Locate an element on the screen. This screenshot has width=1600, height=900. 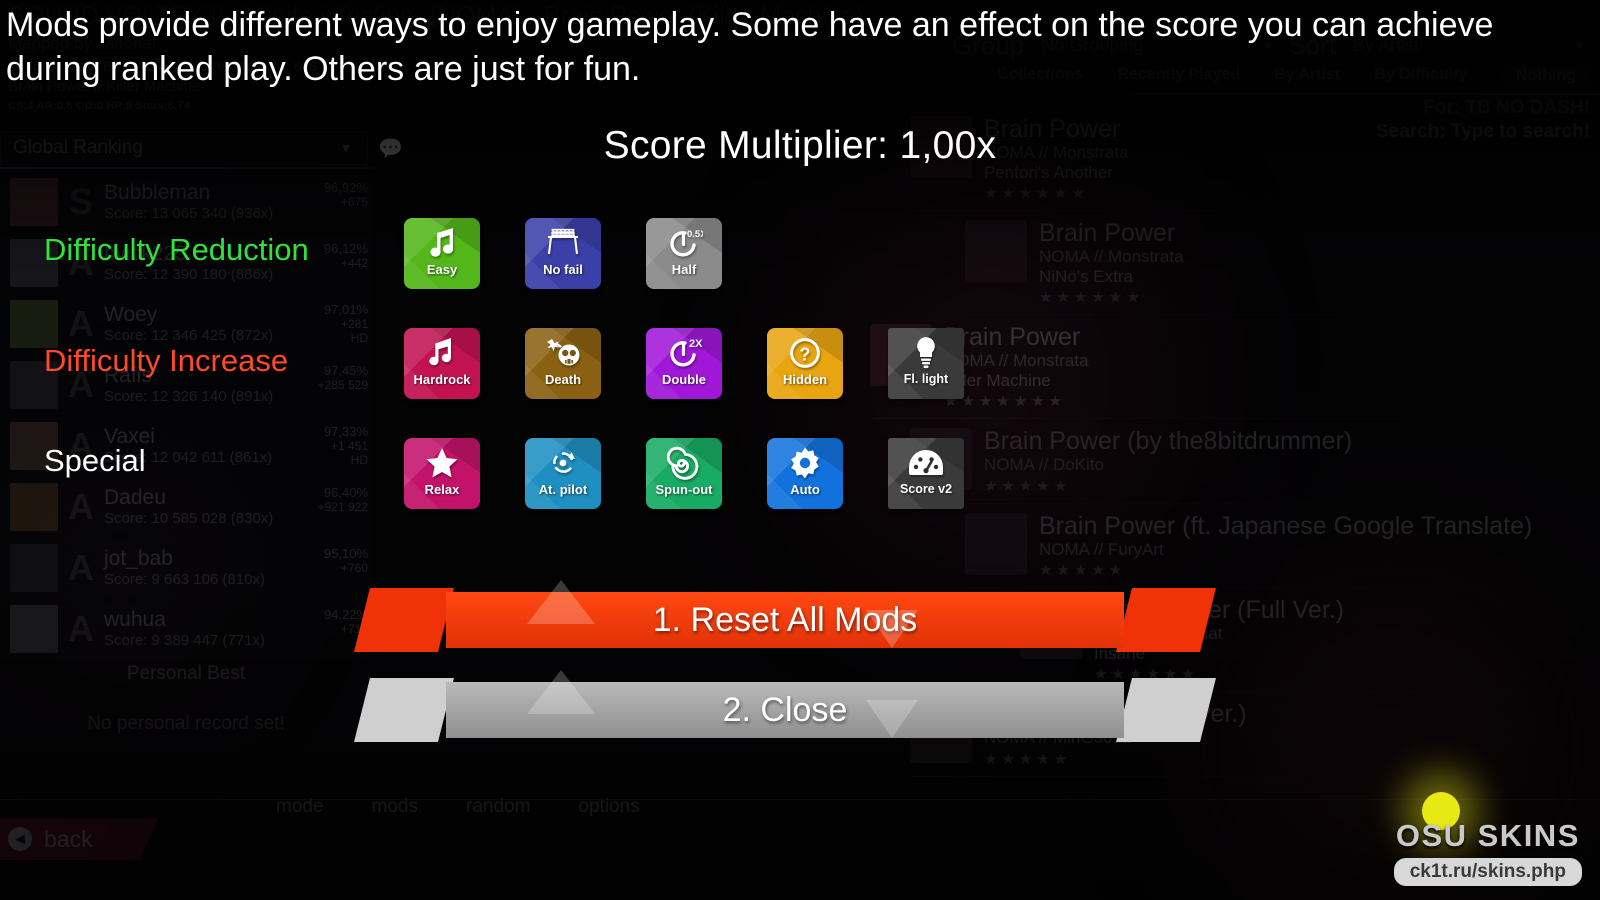
net-icon is located at coordinates (563, 243).